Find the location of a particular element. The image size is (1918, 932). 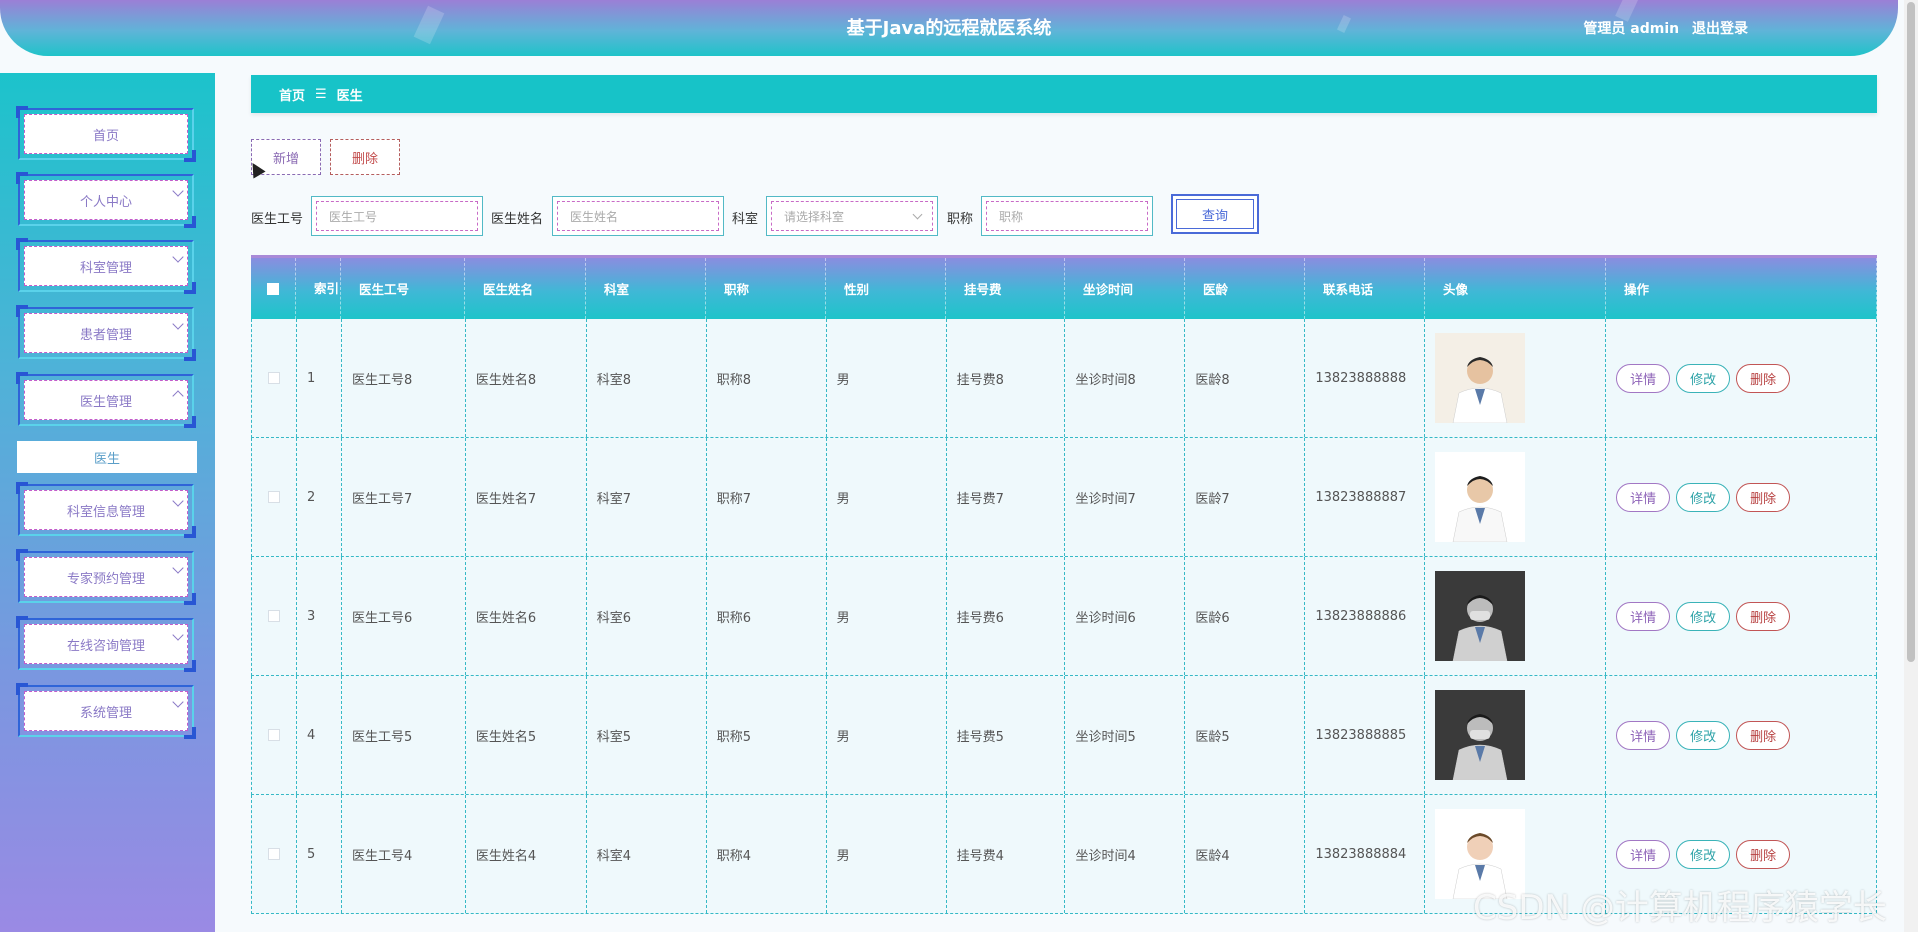

breadcrumb-home: 首页 is located at coordinates (292, 94).